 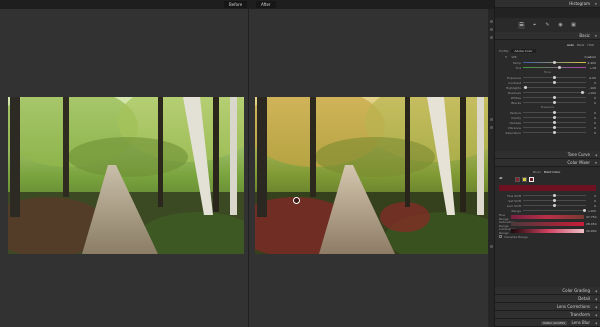 I want to click on saturation-range-bar, so click(x=547, y=223).